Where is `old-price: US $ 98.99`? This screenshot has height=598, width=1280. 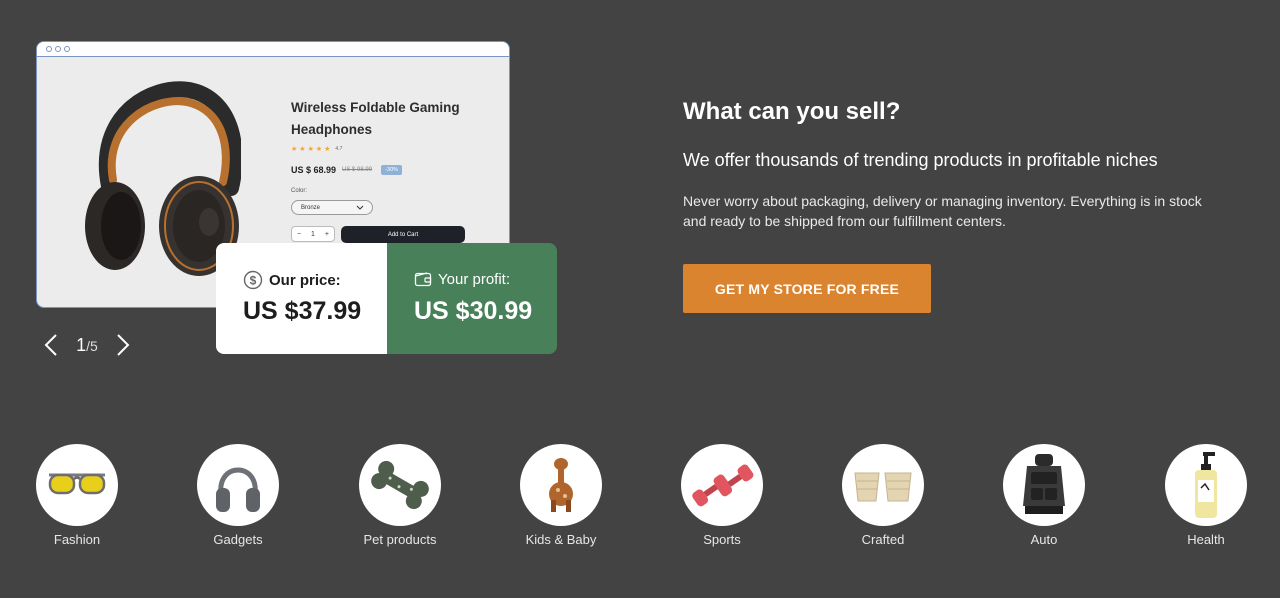
old-price: US $ 98.99 is located at coordinates (357, 170).